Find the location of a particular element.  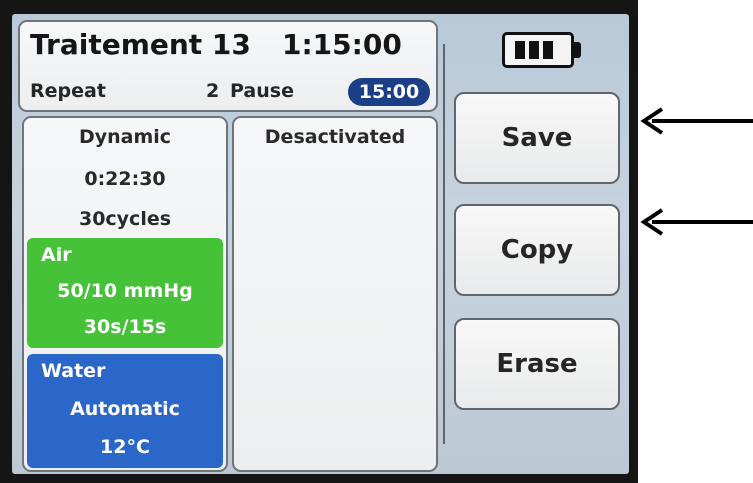

air-settings-block: Air 50/10 mmHg 30s/15s is located at coordinates (125, 293).